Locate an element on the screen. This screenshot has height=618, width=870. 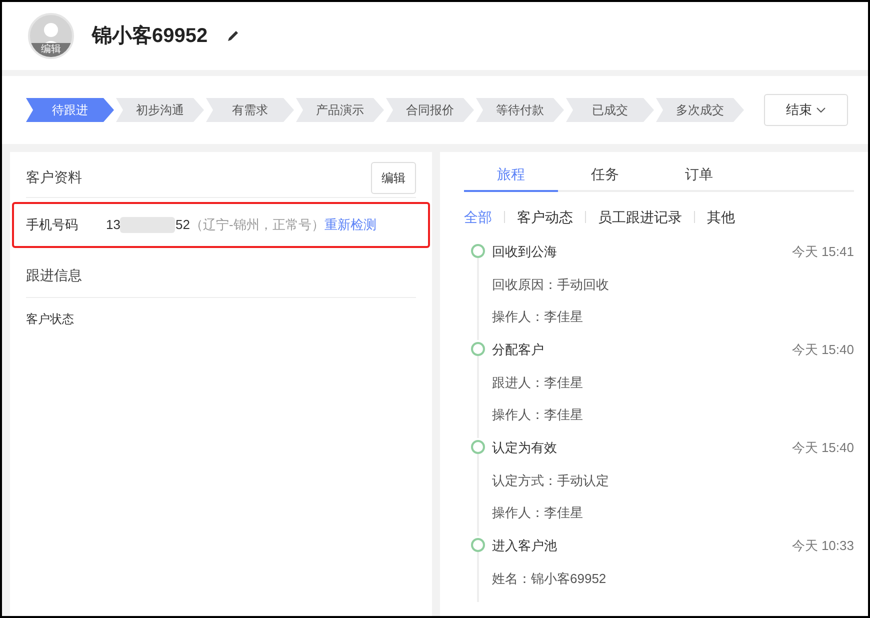
stage-step: 合同报价 is located at coordinates (430, 110).